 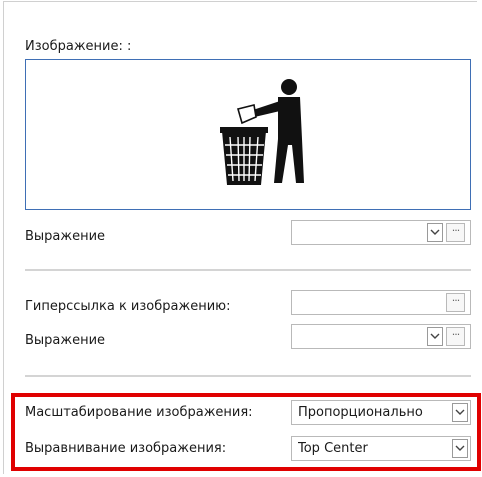 I want to click on expression2-combo: ···, so click(x=381, y=336).